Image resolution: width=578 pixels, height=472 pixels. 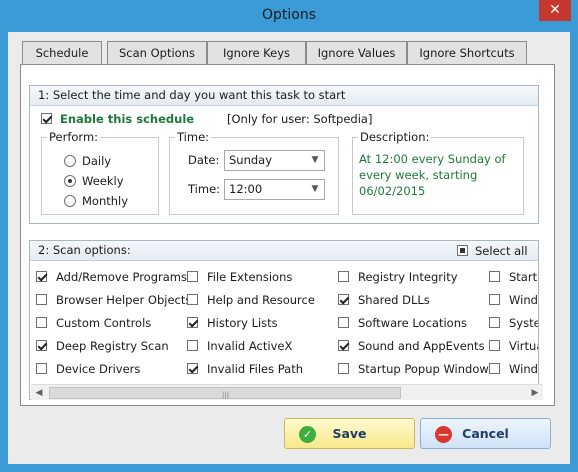 I want to click on scan-option-label: Device Drivers, so click(x=98, y=369).